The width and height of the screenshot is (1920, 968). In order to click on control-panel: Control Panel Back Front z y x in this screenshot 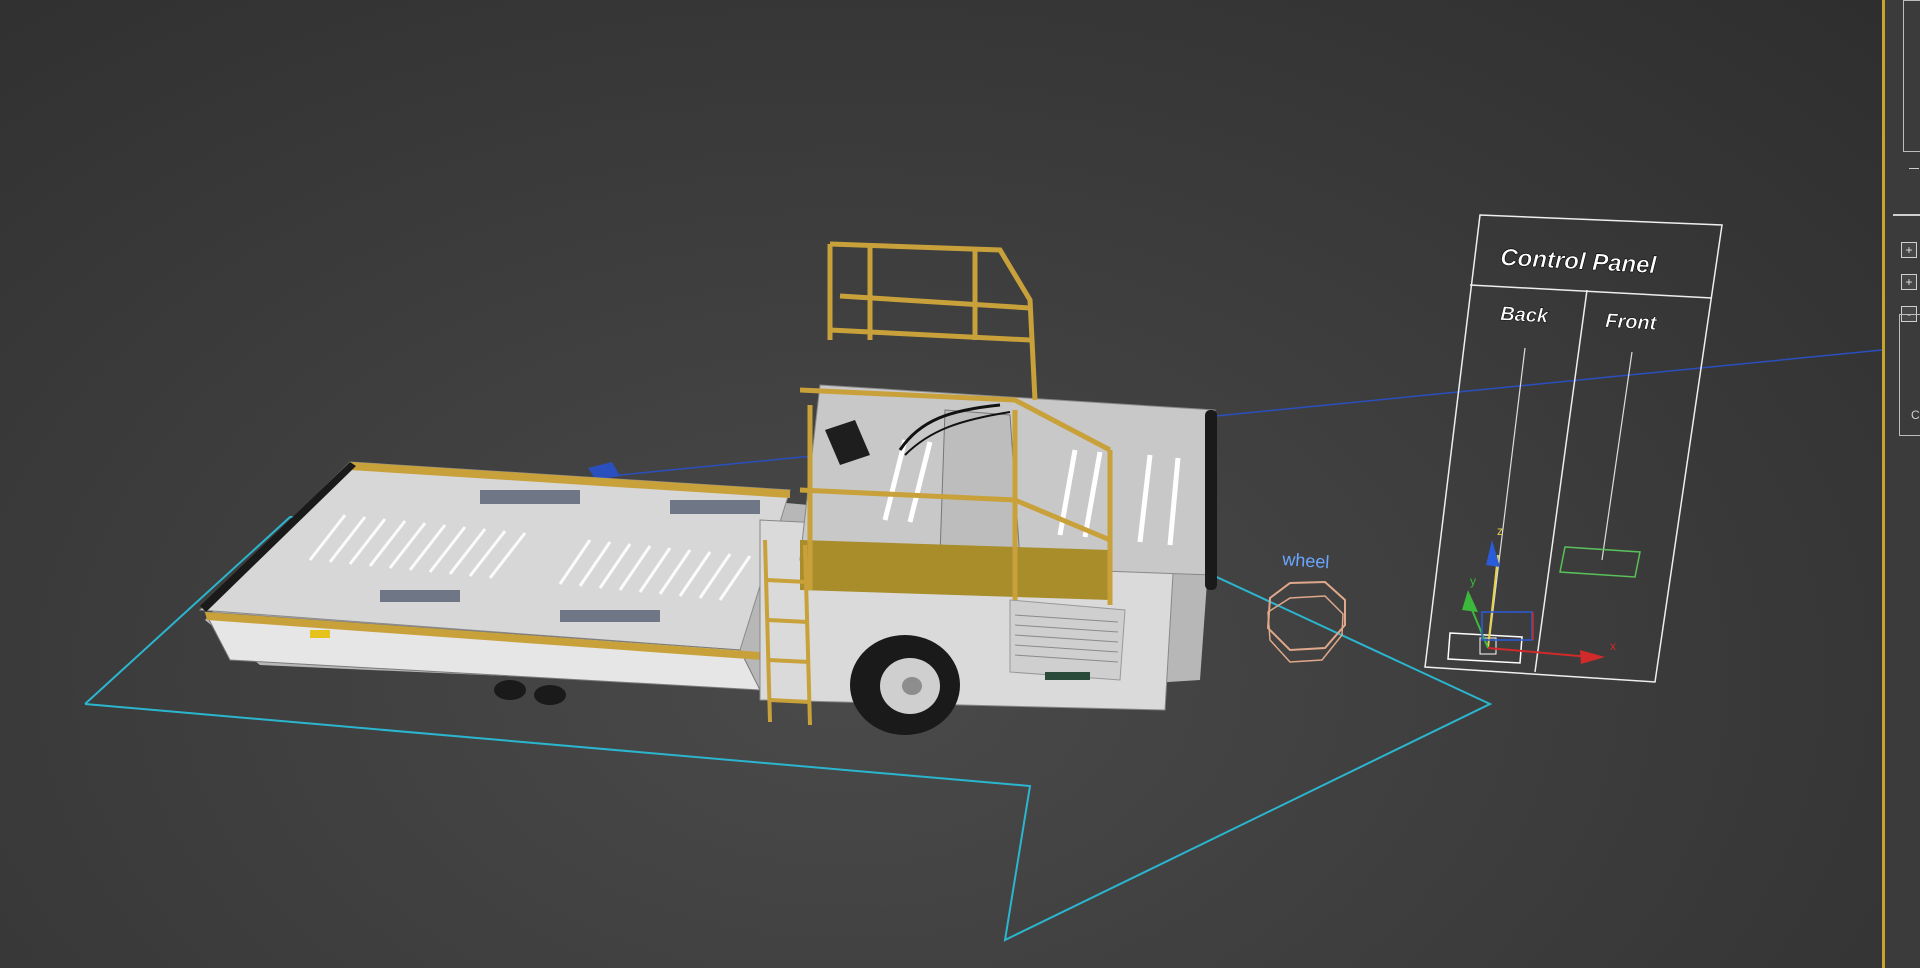, I will do `click(1573, 448)`.